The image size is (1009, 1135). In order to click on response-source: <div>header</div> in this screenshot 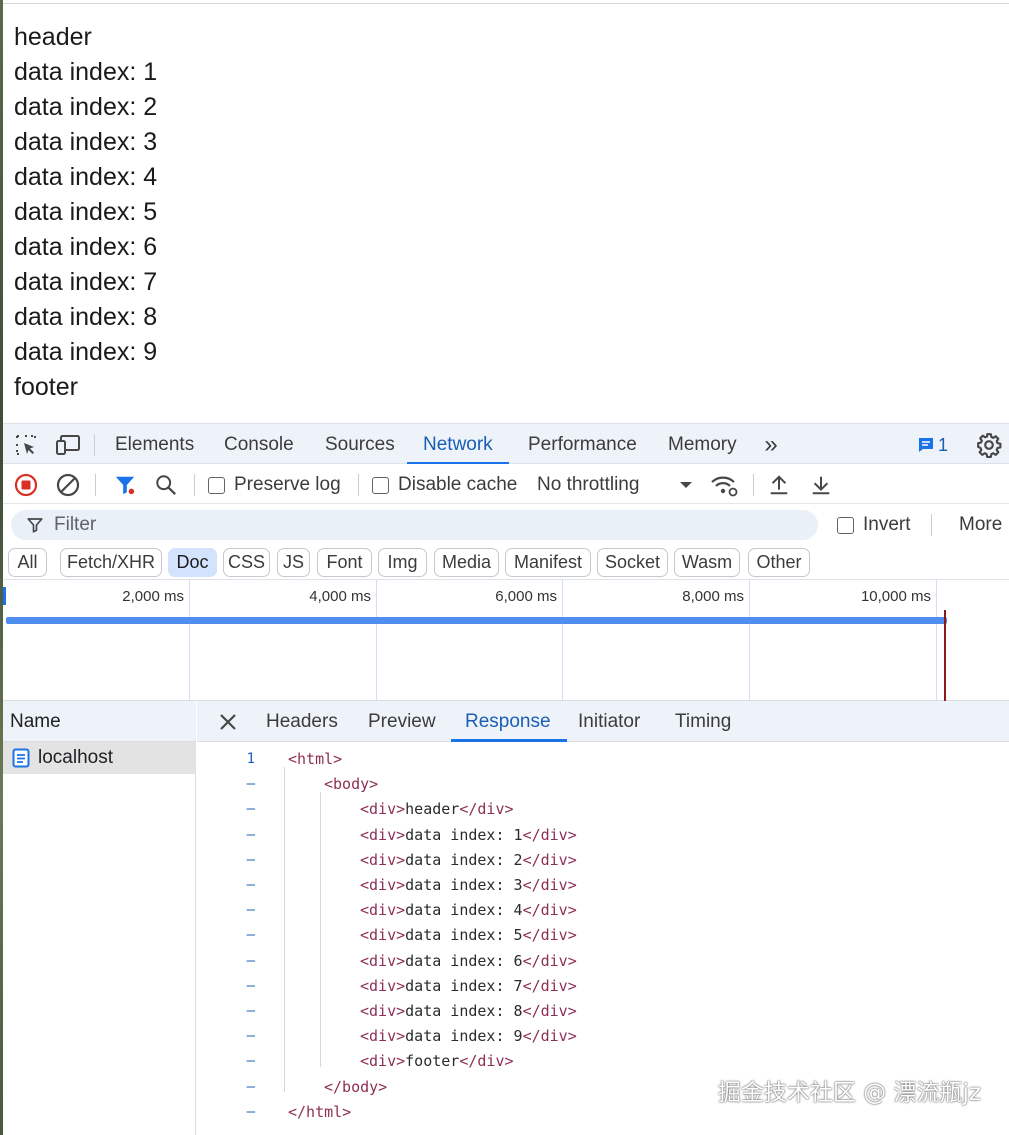, I will do `click(437, 809)`.